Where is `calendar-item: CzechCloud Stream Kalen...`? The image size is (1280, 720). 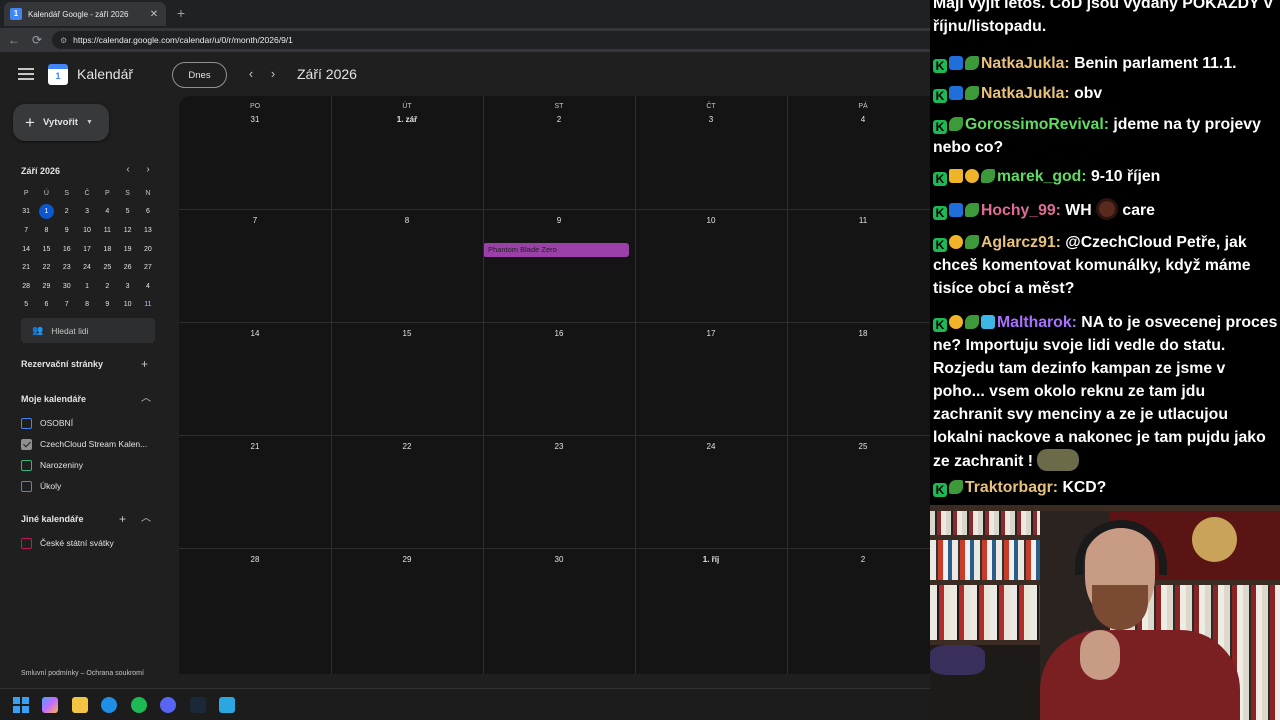 calendar-item: CzechCloud Stream Kalen... is located at coordinates (84, 444).